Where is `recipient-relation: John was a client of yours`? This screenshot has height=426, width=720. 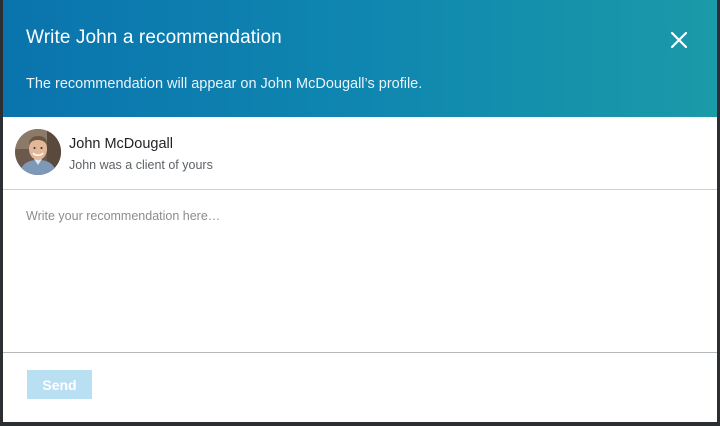 recipient-relation: John was a client of yours is located at coordinates (141, 165).